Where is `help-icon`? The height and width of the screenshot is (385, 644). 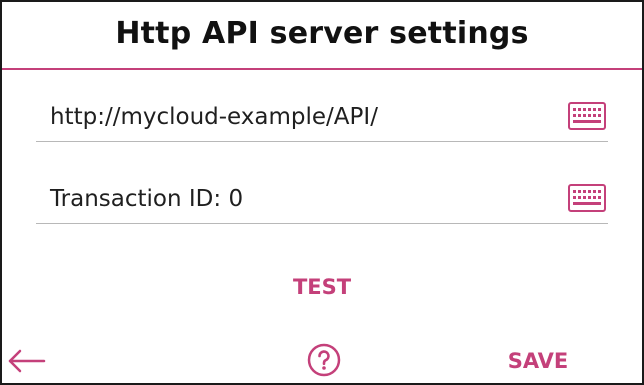 help-icon is located at coordinates (324, 360).